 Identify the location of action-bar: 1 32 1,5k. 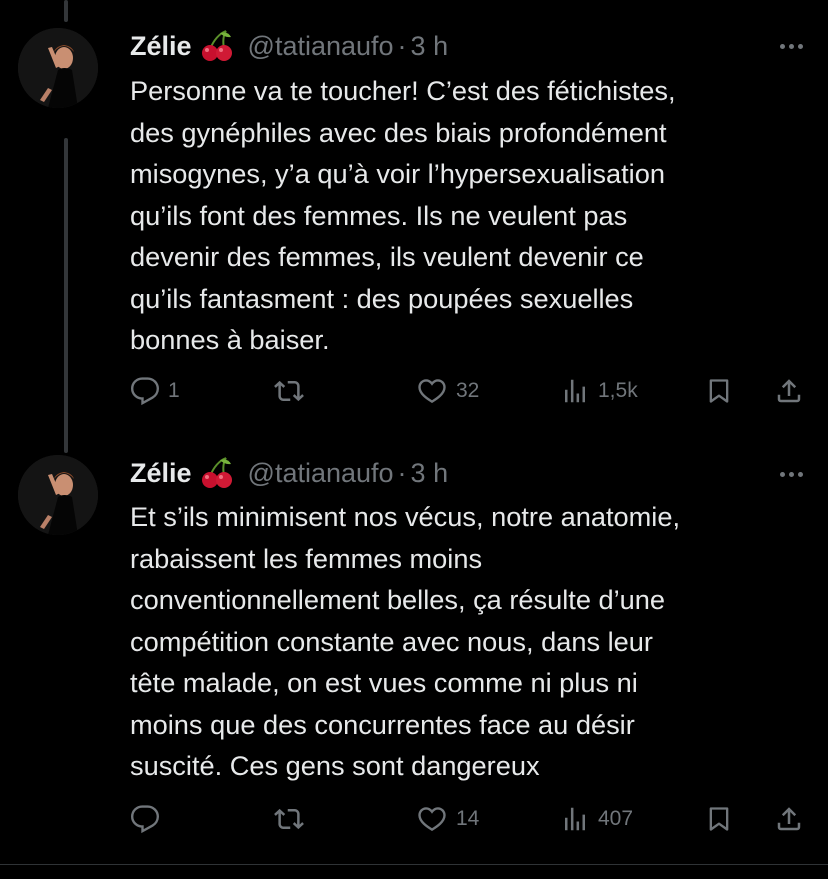
(470, 391).